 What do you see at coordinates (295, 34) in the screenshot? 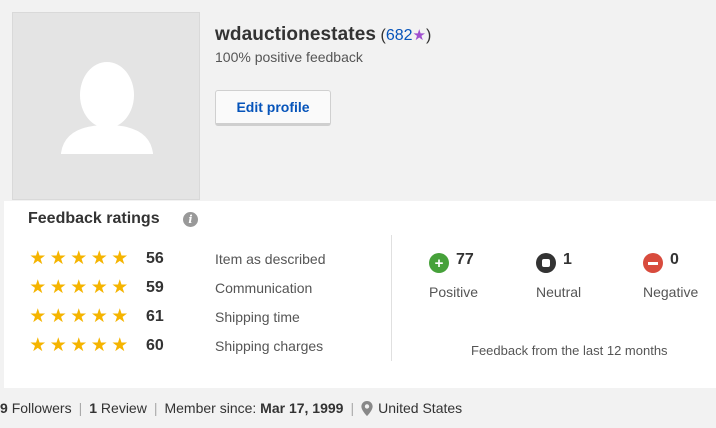
I see `username-link: wdauctionestates` at bounding box center [295, 34].